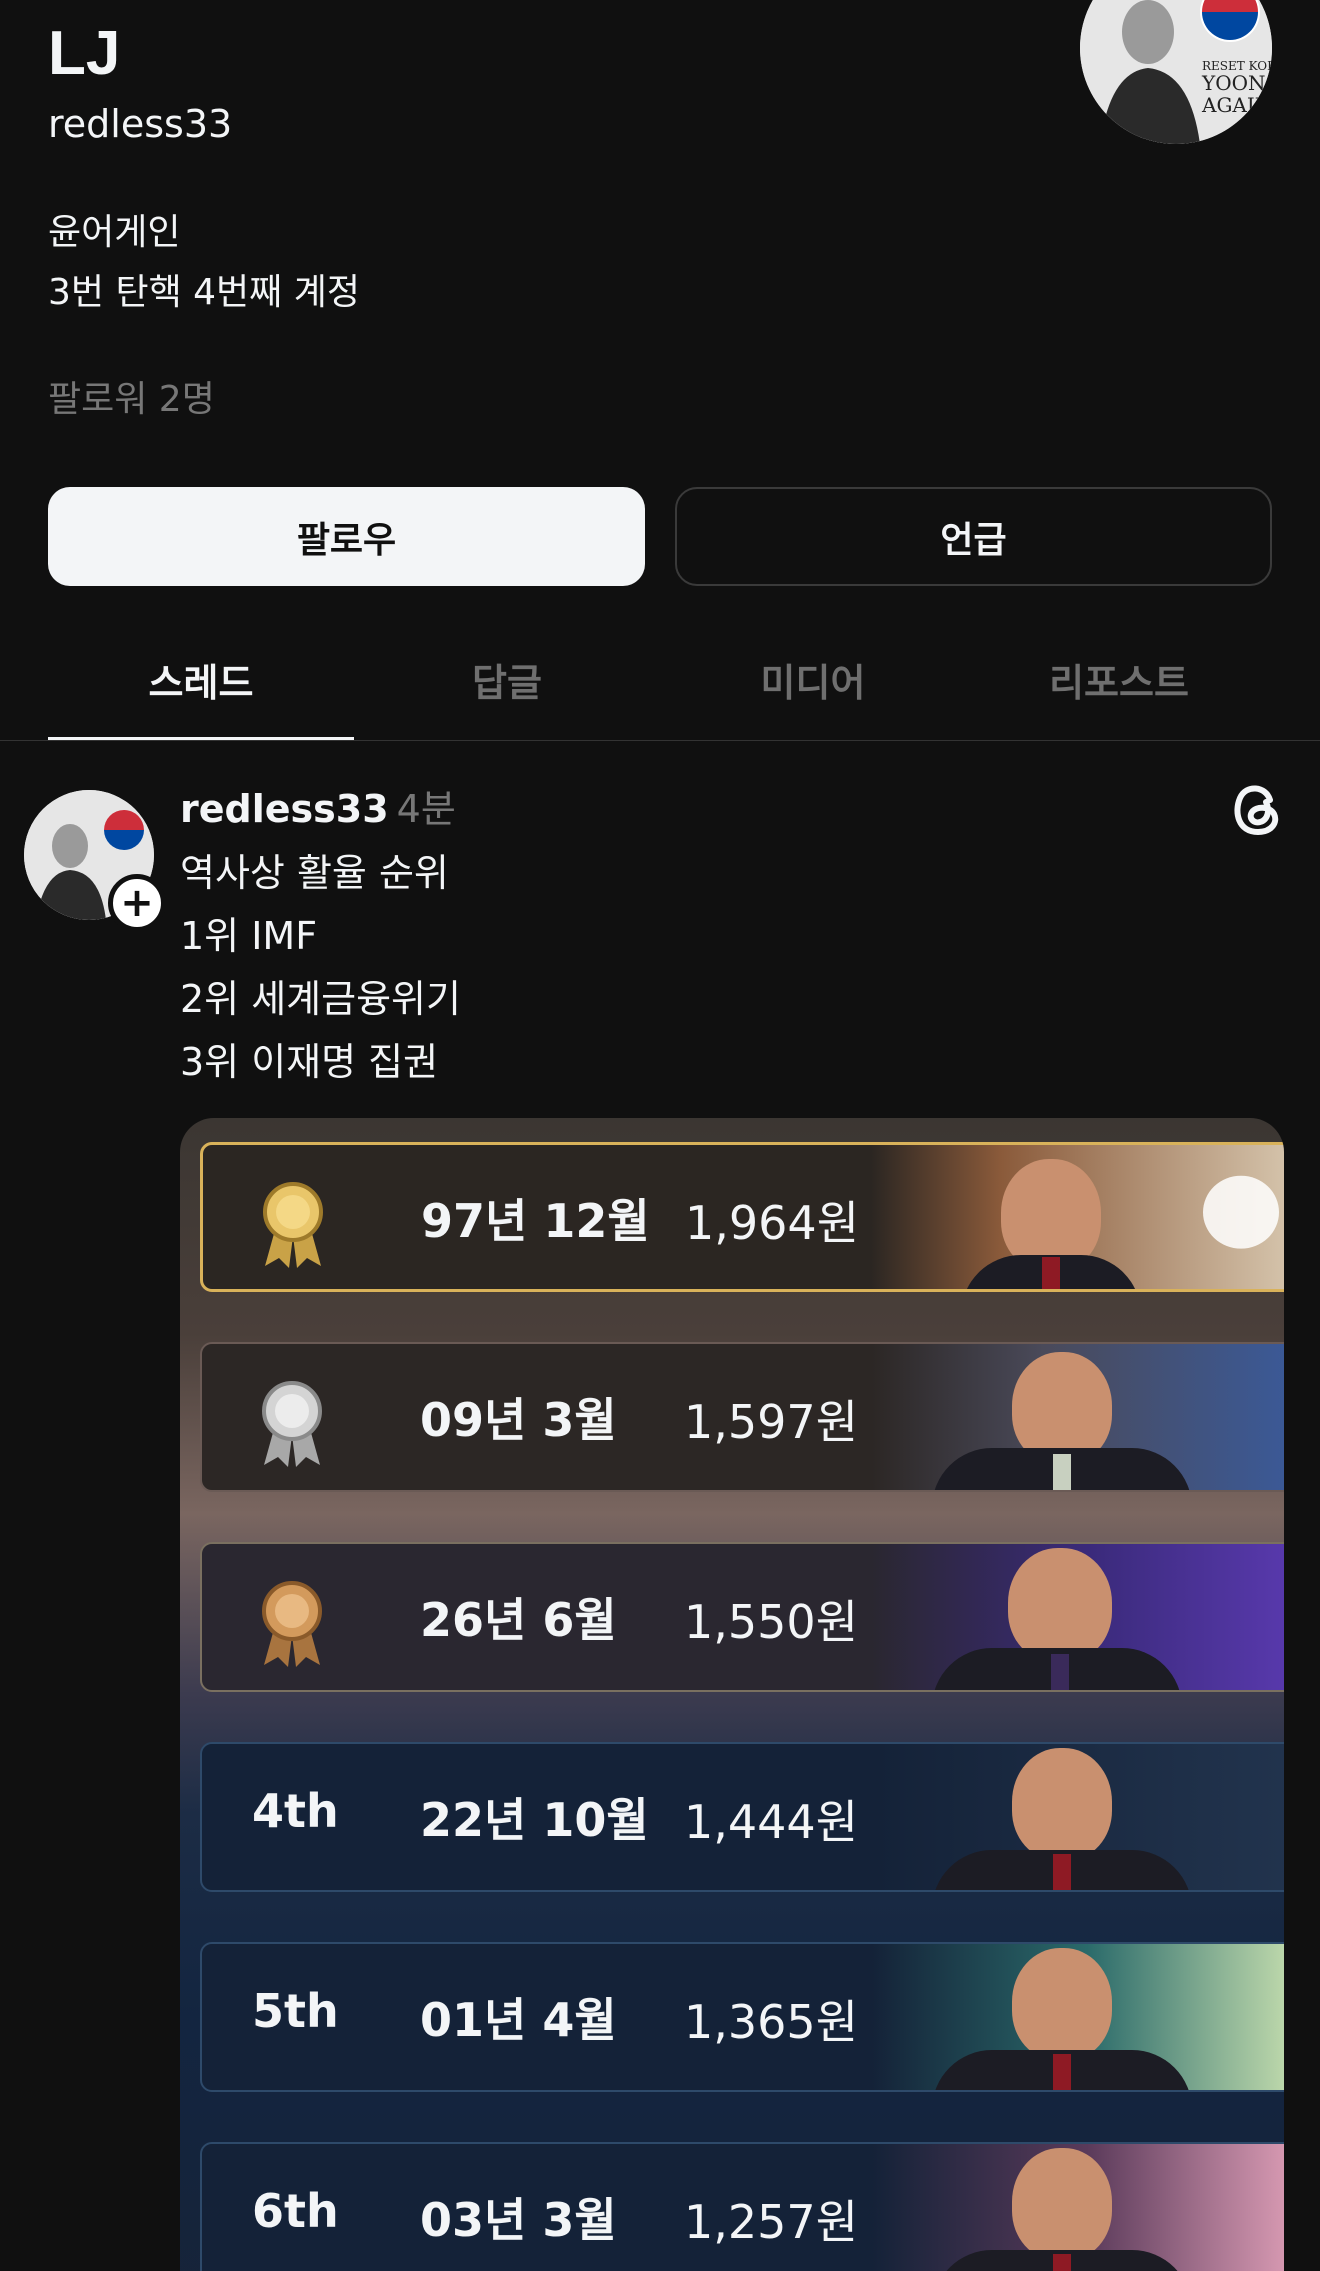 The image size is (1320, 2271). What do you see at coordinates (295, 2211) in the screenshot?
I see `rank-label: 6th` at bounding box center [295, 2211].